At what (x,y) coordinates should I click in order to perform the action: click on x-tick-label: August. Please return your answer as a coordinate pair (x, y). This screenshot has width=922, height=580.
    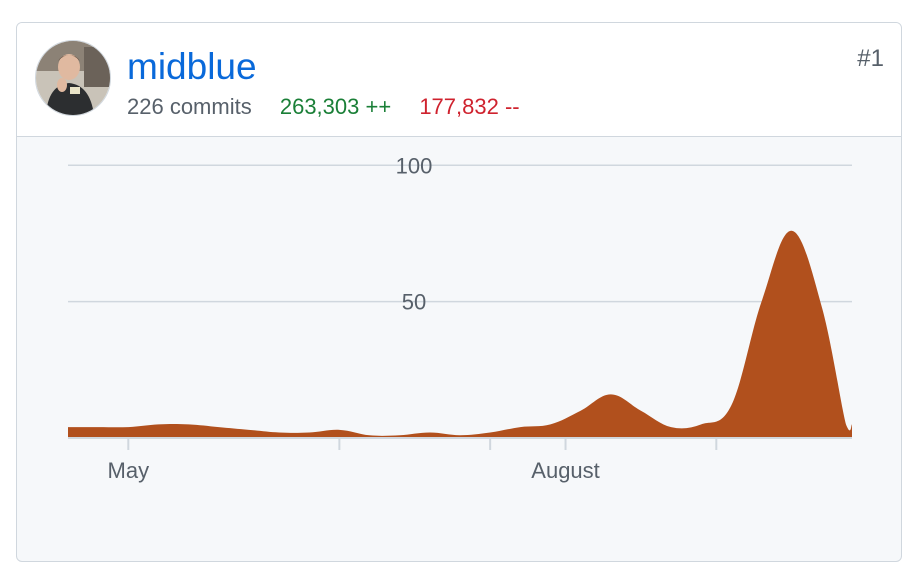
    Looking at the image, I should click on (565, 470).